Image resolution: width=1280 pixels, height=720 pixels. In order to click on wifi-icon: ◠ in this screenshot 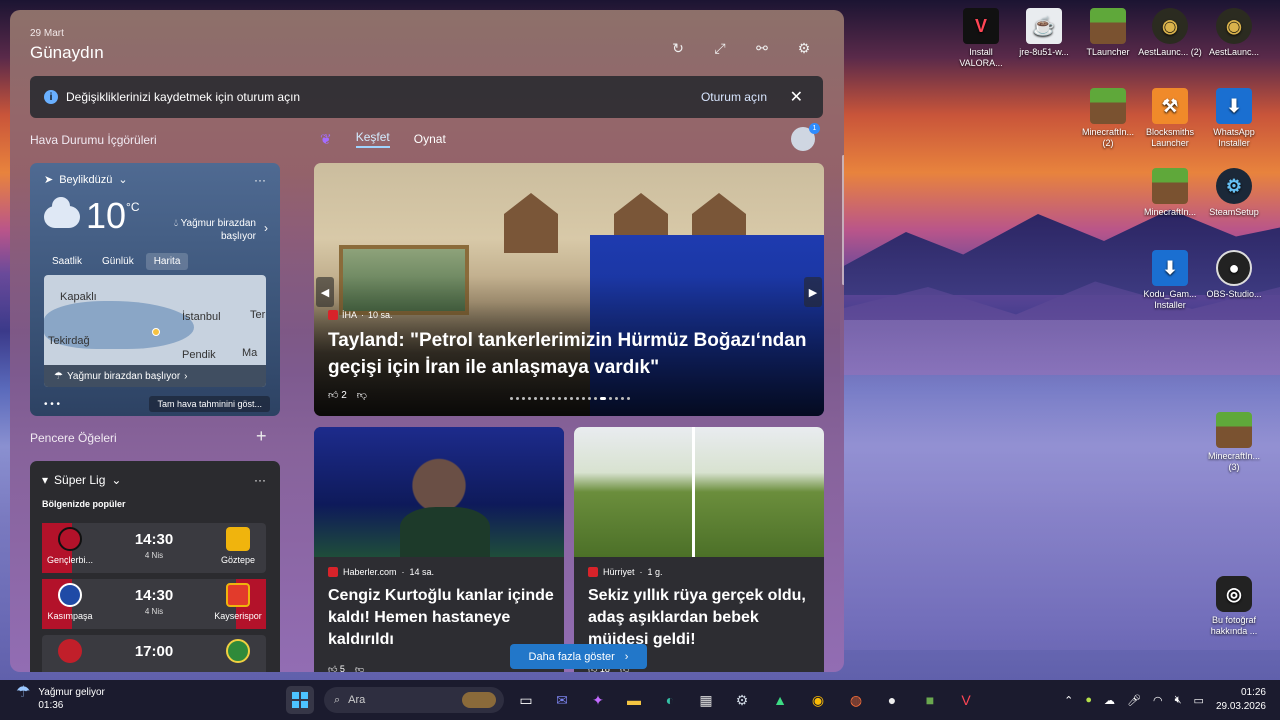, I will do `click(1158, 700)`.